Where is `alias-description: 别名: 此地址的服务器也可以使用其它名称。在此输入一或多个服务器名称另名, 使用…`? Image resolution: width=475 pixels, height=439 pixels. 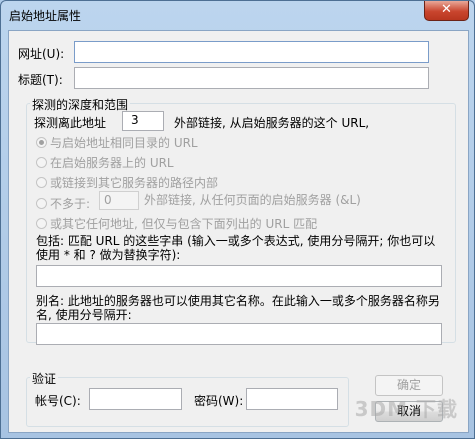
alias-description: 别名: 此地址的服务器也可以使用其它名称。在此输入一或多个服务器名称另名, 使用… is located at coordinates (238, 308).